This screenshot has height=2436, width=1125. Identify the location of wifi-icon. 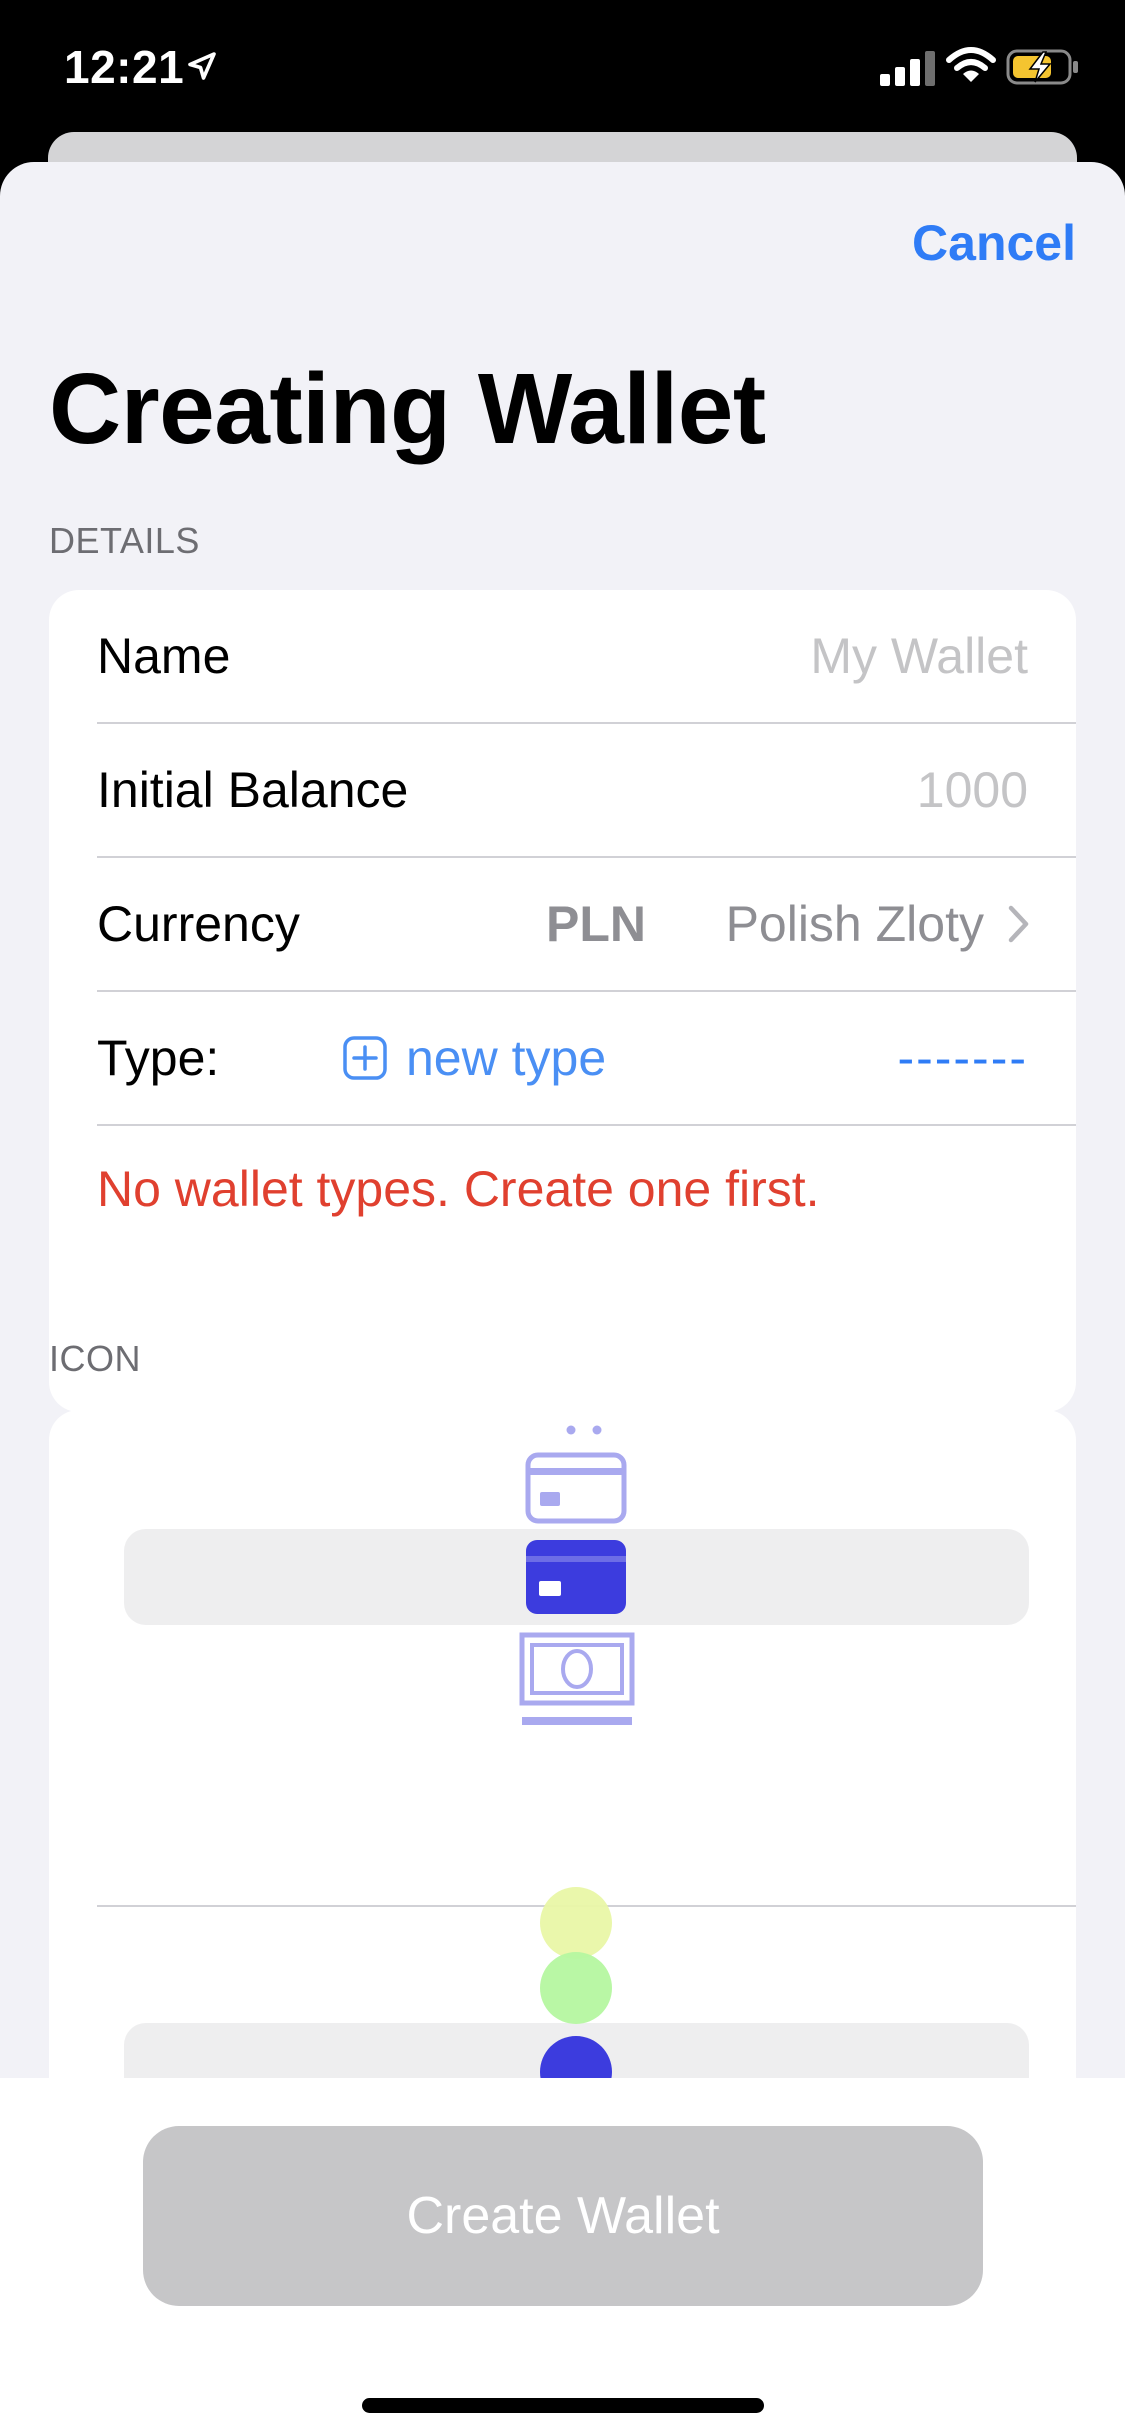
(971, 64).